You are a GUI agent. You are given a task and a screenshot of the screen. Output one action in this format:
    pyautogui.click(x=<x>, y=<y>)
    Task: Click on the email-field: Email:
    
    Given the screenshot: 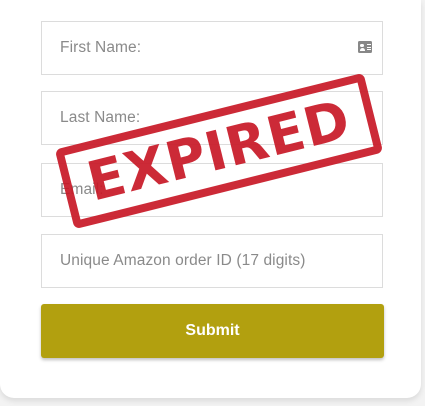 What is the action you would take?
    pyautogui.click(x=212, y=190)
    